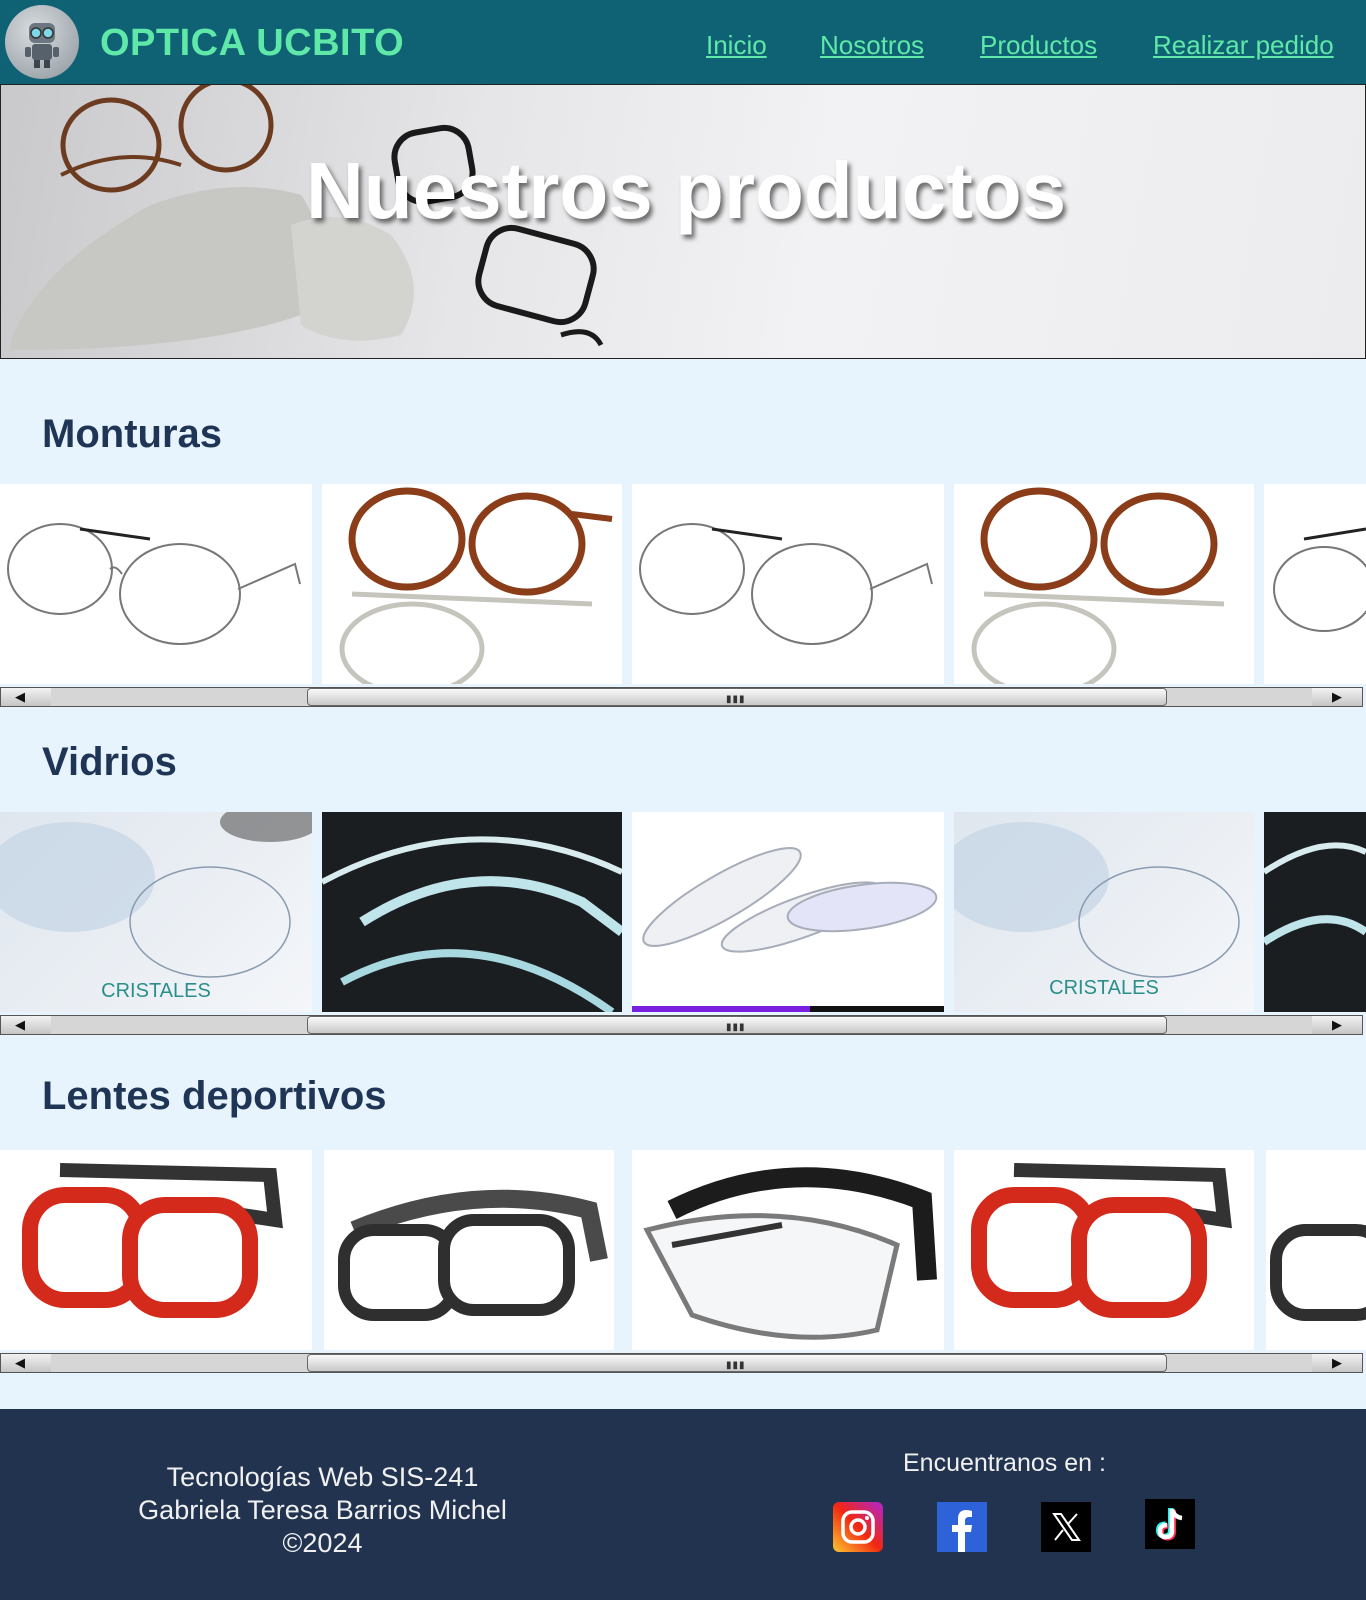 The width and height of the screenshot is (1366, 1600). I want to click on brand-name: OPTICA UCBITO, so click(252, 43).